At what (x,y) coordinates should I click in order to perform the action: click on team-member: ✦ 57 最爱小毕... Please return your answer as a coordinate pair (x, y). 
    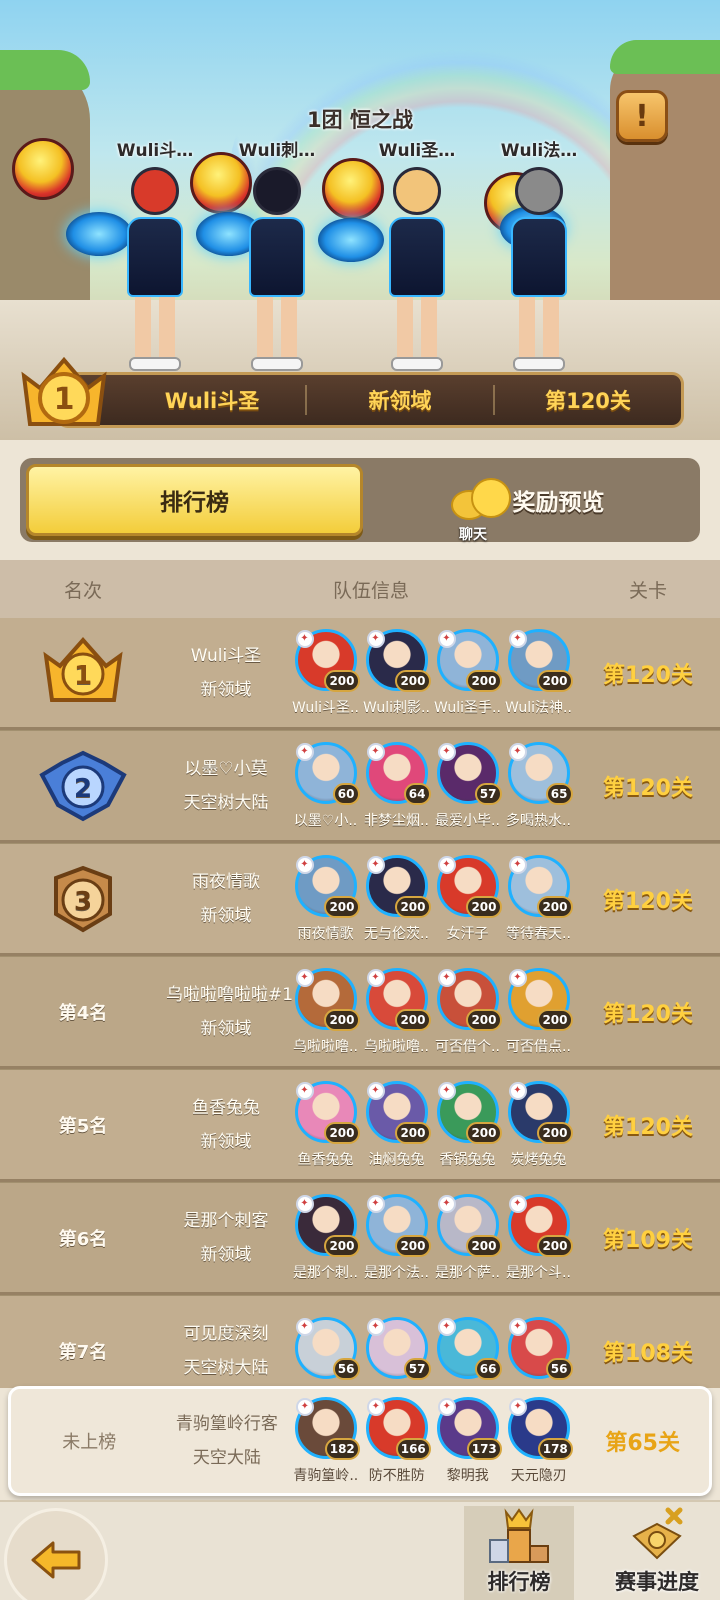
    Looking at the image, I should click on (467, 785).